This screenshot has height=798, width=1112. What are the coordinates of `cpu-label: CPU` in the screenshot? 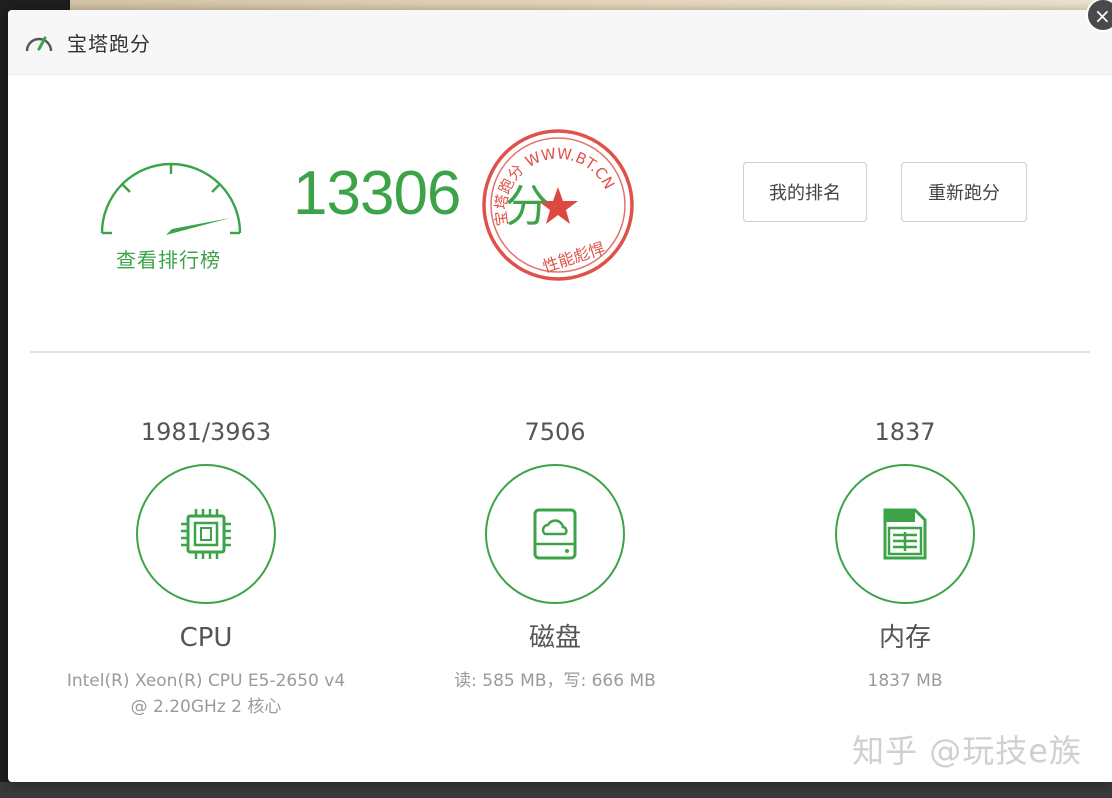 It's located at (206, 638).